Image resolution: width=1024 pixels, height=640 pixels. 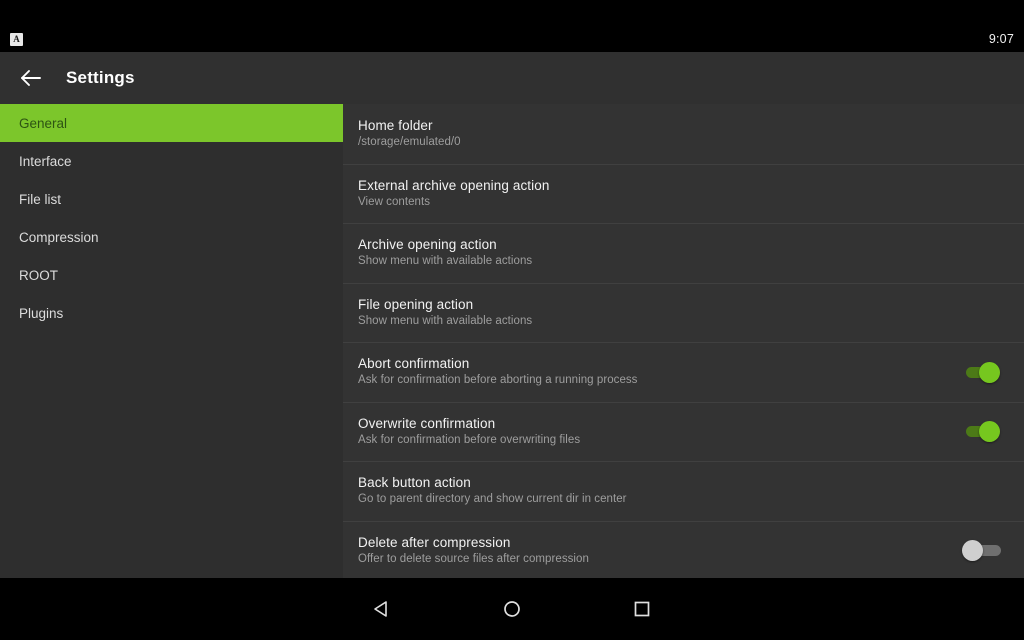 I want to click on sidebar-item-general: General, so click(x=171, y=123).